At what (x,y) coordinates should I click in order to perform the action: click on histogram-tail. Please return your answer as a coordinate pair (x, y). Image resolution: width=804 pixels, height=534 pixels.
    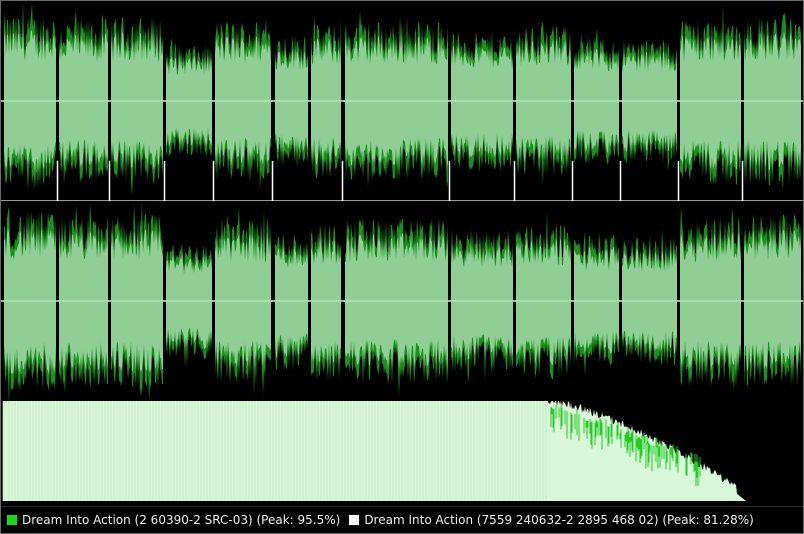
    Looking at the image, I should click on (647, 451).